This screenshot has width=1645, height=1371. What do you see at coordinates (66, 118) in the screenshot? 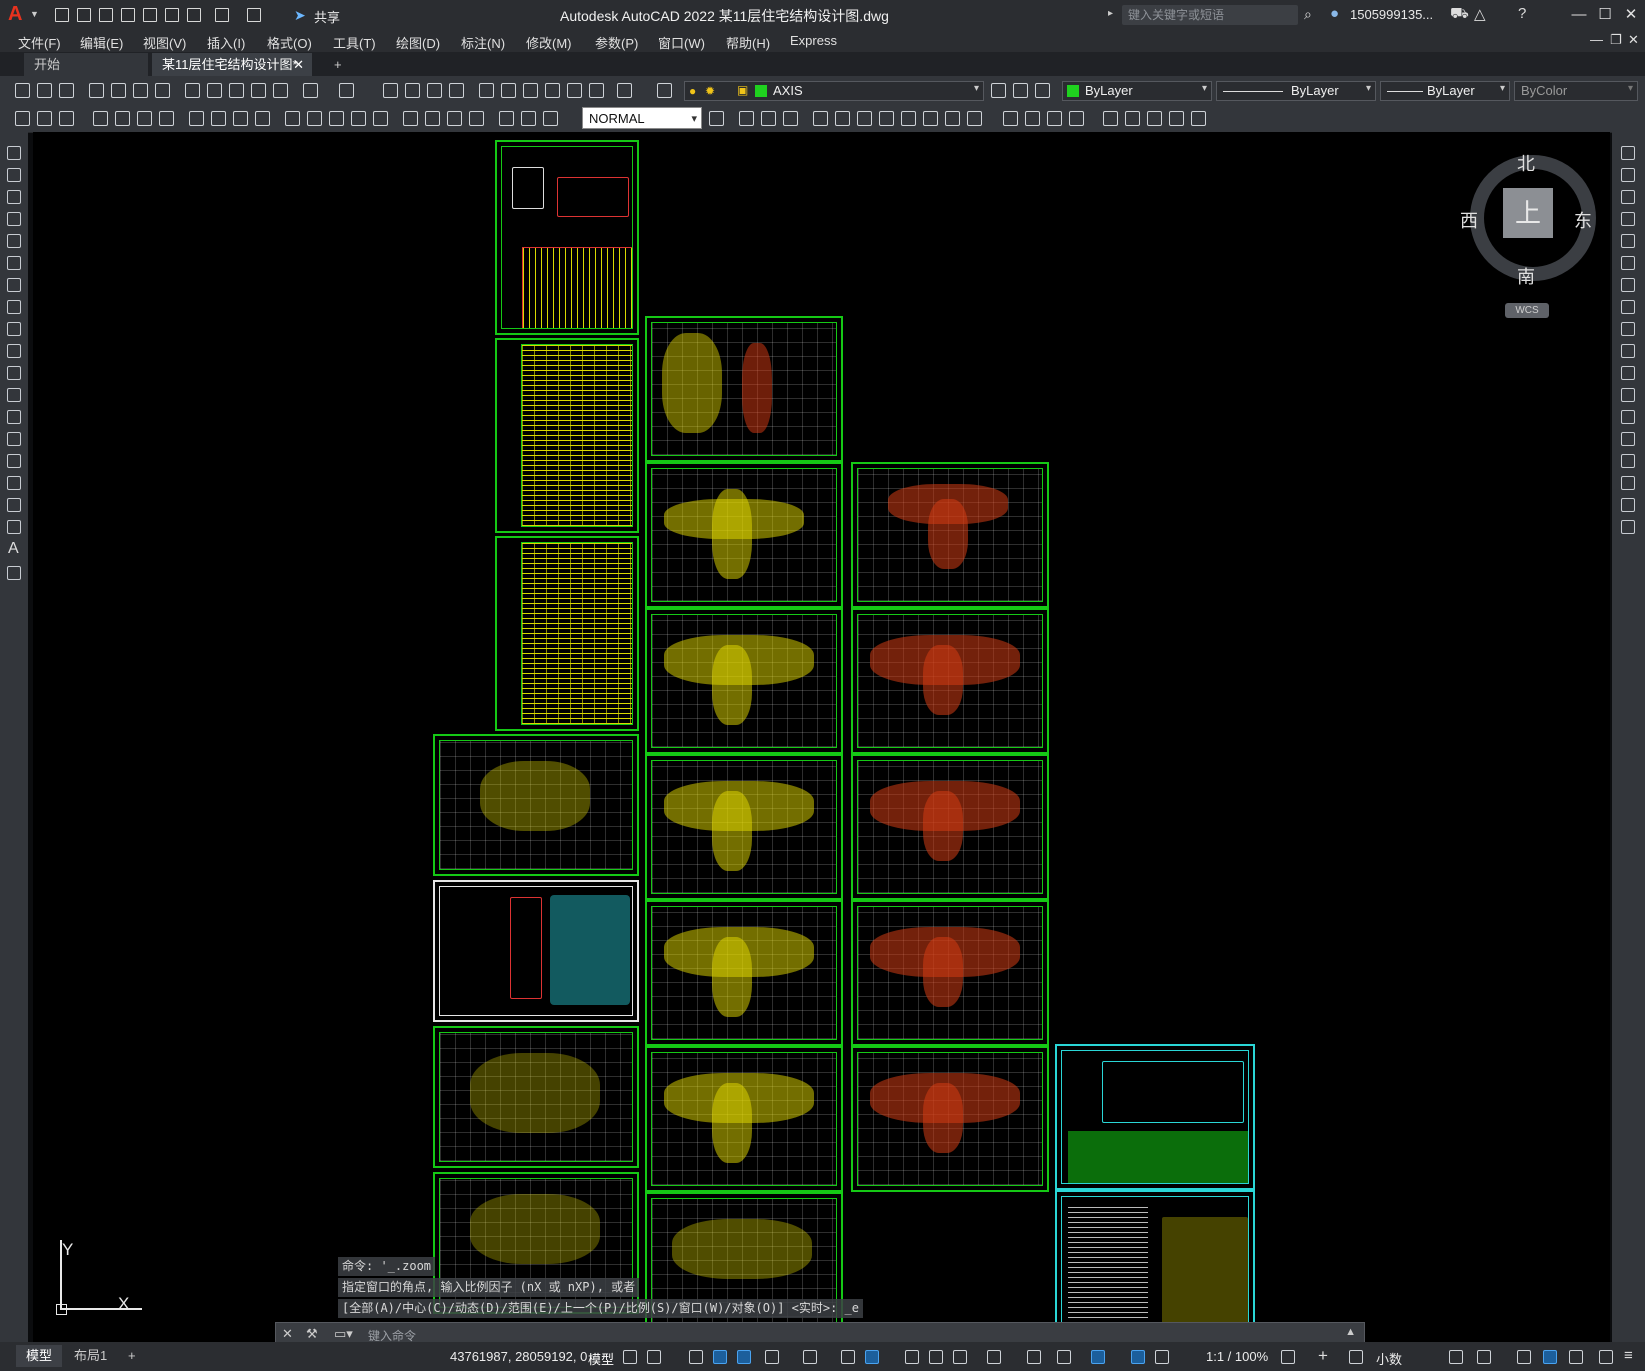
I see `workspace-settings-icon` at bounding box center [66, 118].